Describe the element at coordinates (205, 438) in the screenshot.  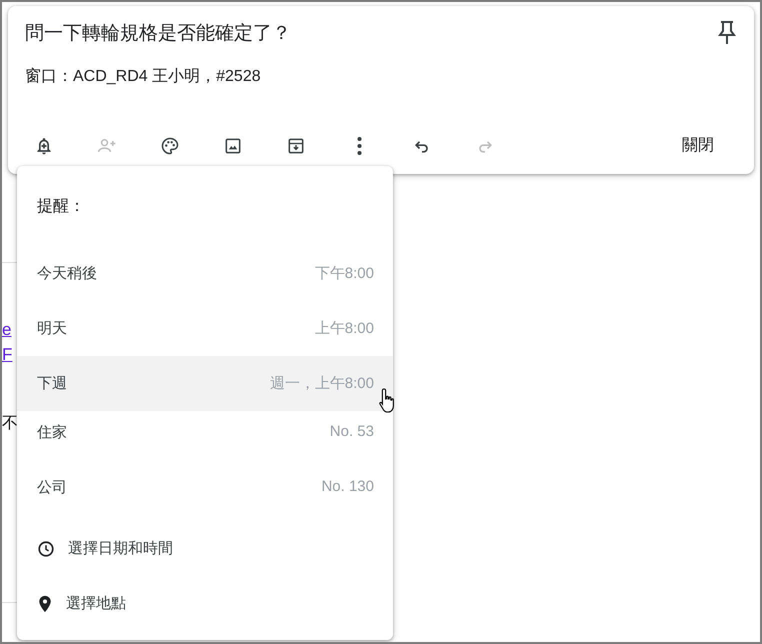
I see `menu-item: 住家 No. 53` at that location.